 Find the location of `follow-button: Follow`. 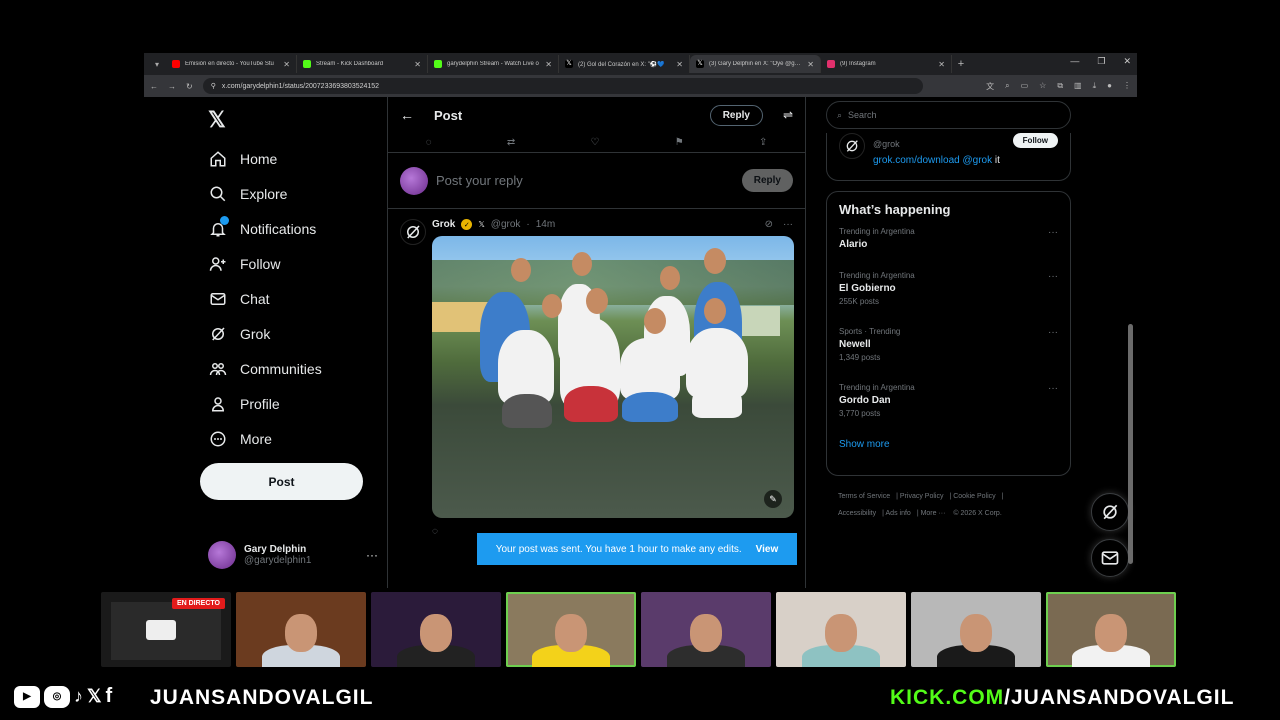

follow-button: Follow is located at coordinates (1035, 140).